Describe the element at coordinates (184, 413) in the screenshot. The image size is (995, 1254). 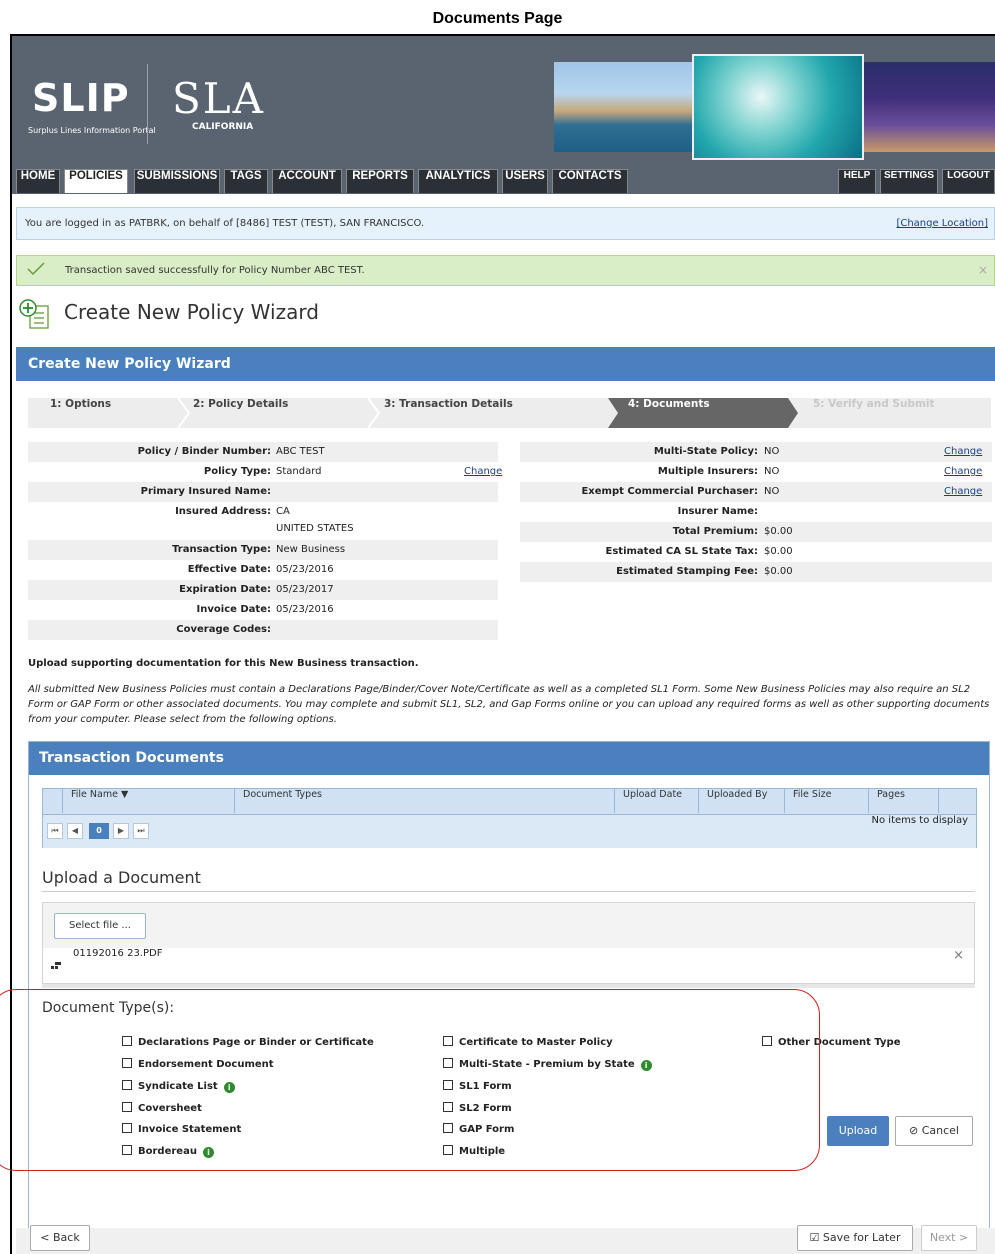
I see `step-separator-icon` at that location.